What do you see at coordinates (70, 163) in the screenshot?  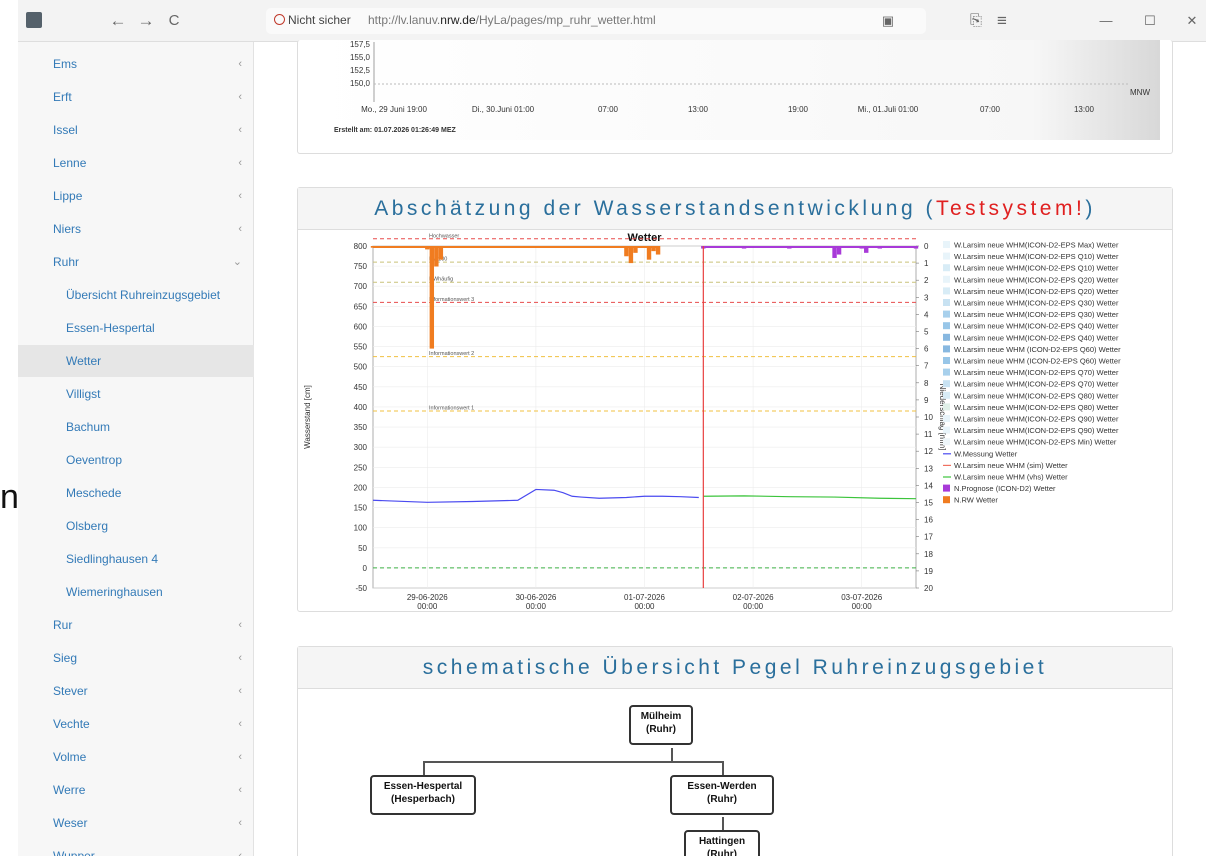 I see `sidebar-item-label: Lenne` at bounding box center [70, 163].